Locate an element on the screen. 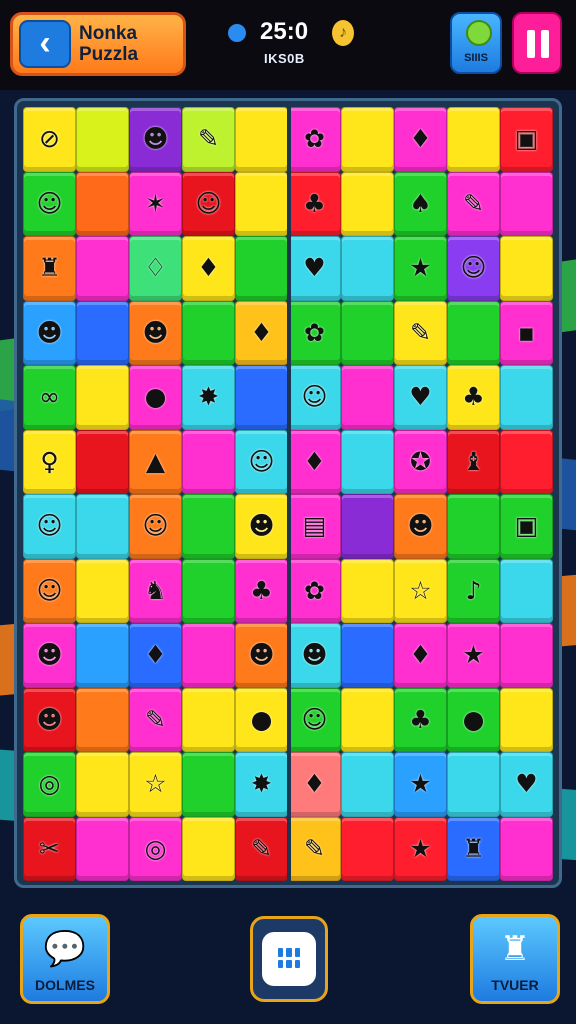 Image resolution: width=576 pixels, height=1024 pixels. puzzle-tile: ⊘ is located at coordinates (49, 139).